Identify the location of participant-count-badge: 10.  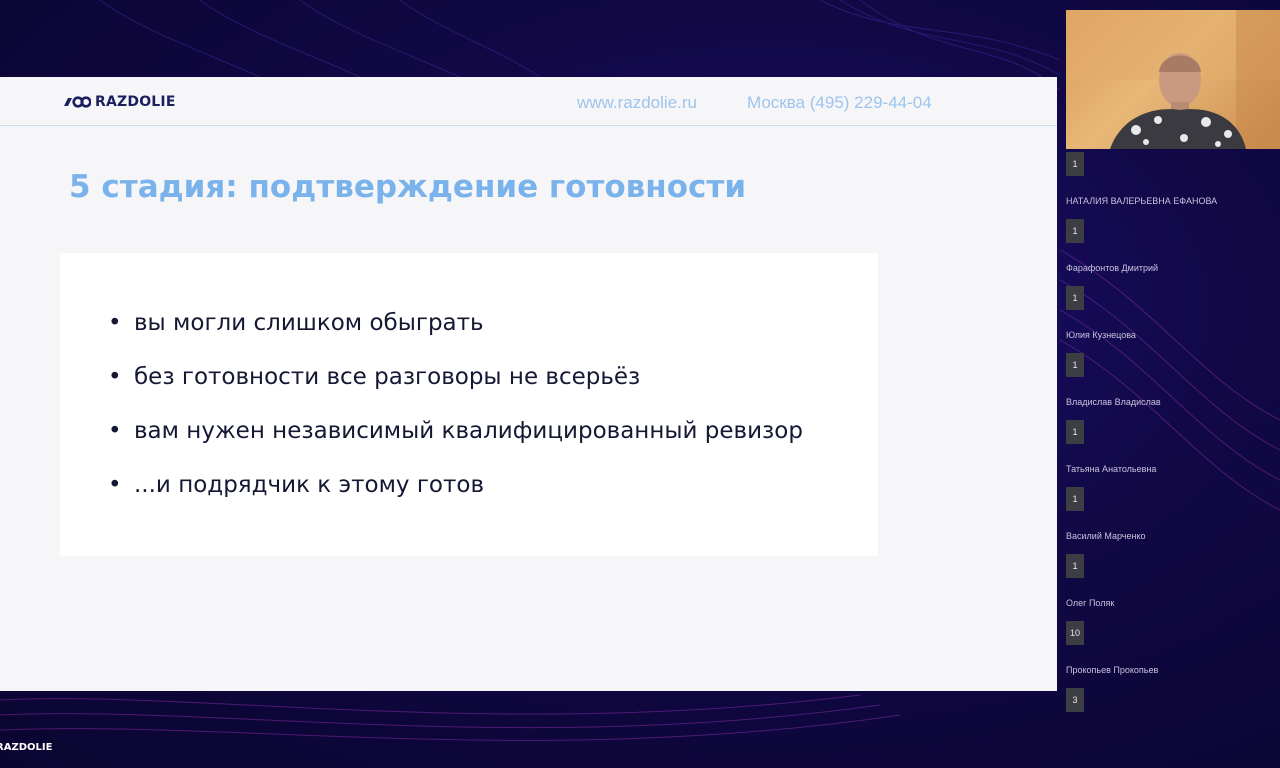
(1075, 633).